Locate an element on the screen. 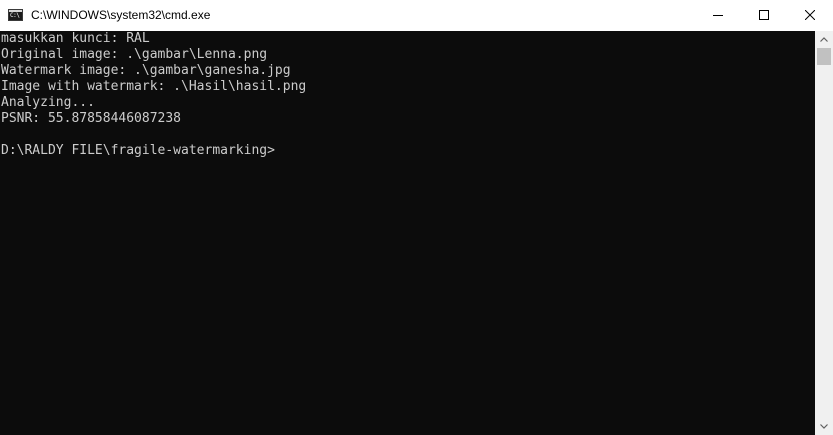  arrow-up-icon is located at coordinates (824, 39).